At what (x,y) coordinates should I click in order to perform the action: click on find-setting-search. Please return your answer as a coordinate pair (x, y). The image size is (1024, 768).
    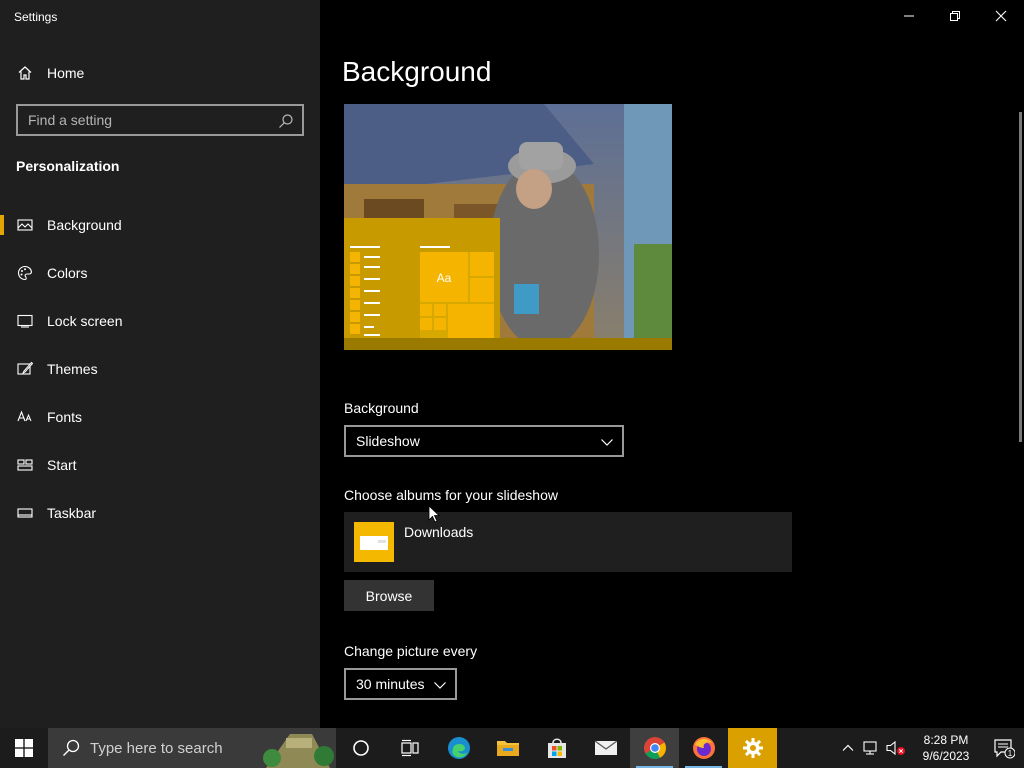
    Looking at the image, I should click on (160, 120).